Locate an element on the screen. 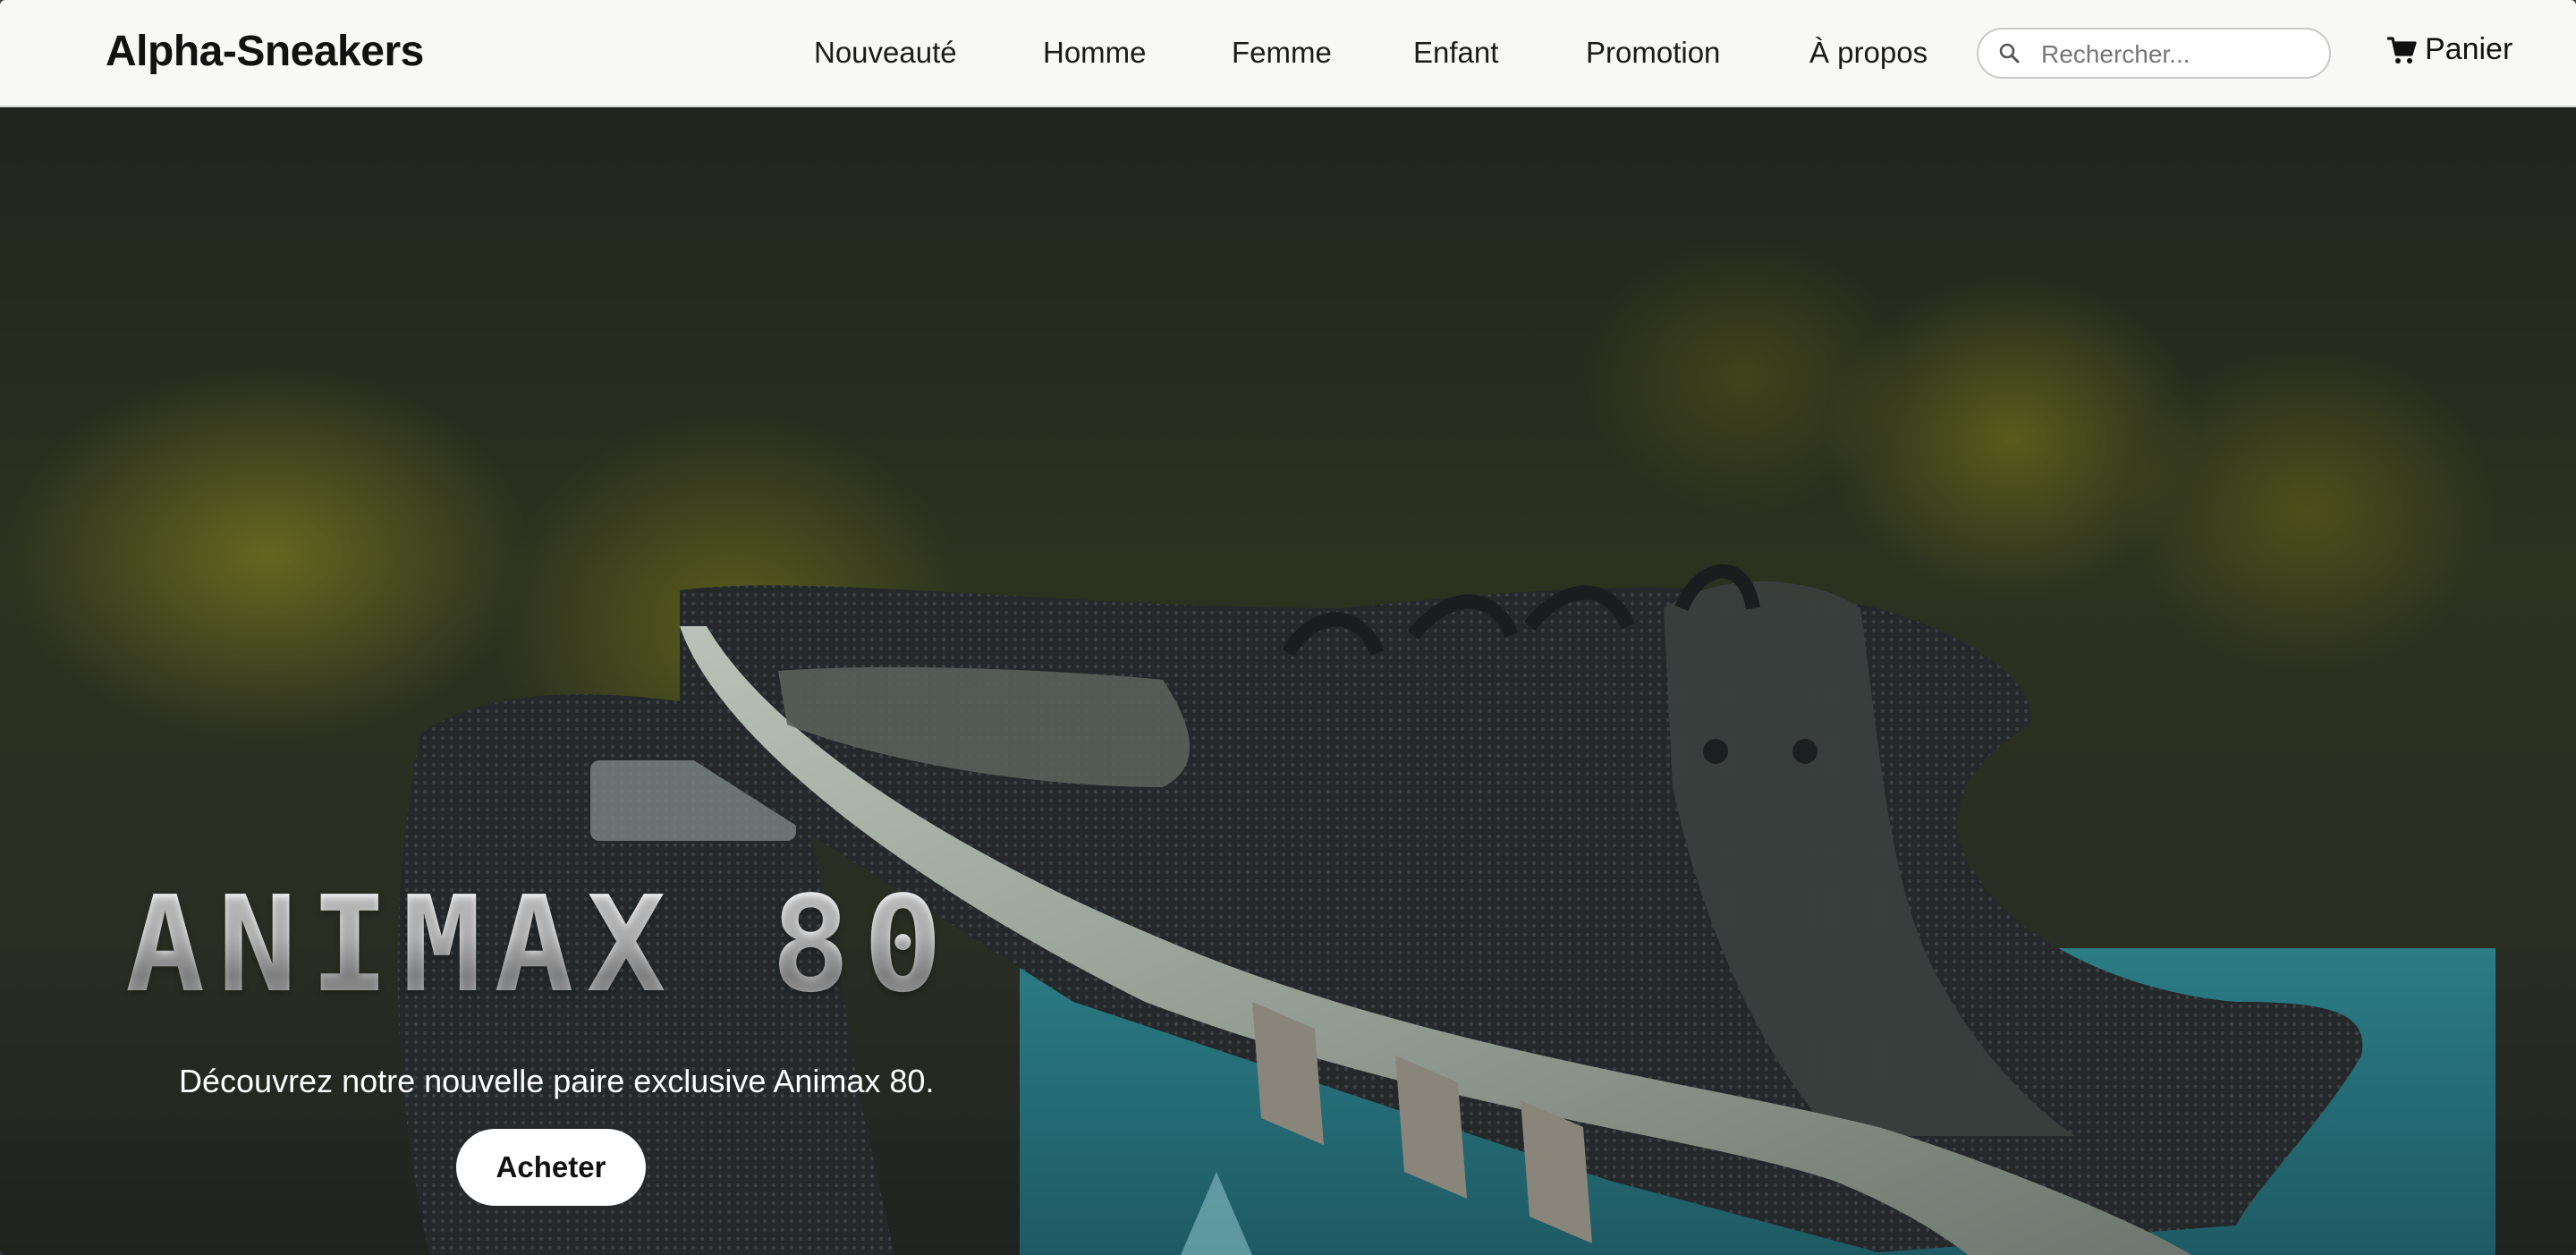 The image size is (2576, 1255). buy-button: Acheter is located at coordinates (551, 1167).